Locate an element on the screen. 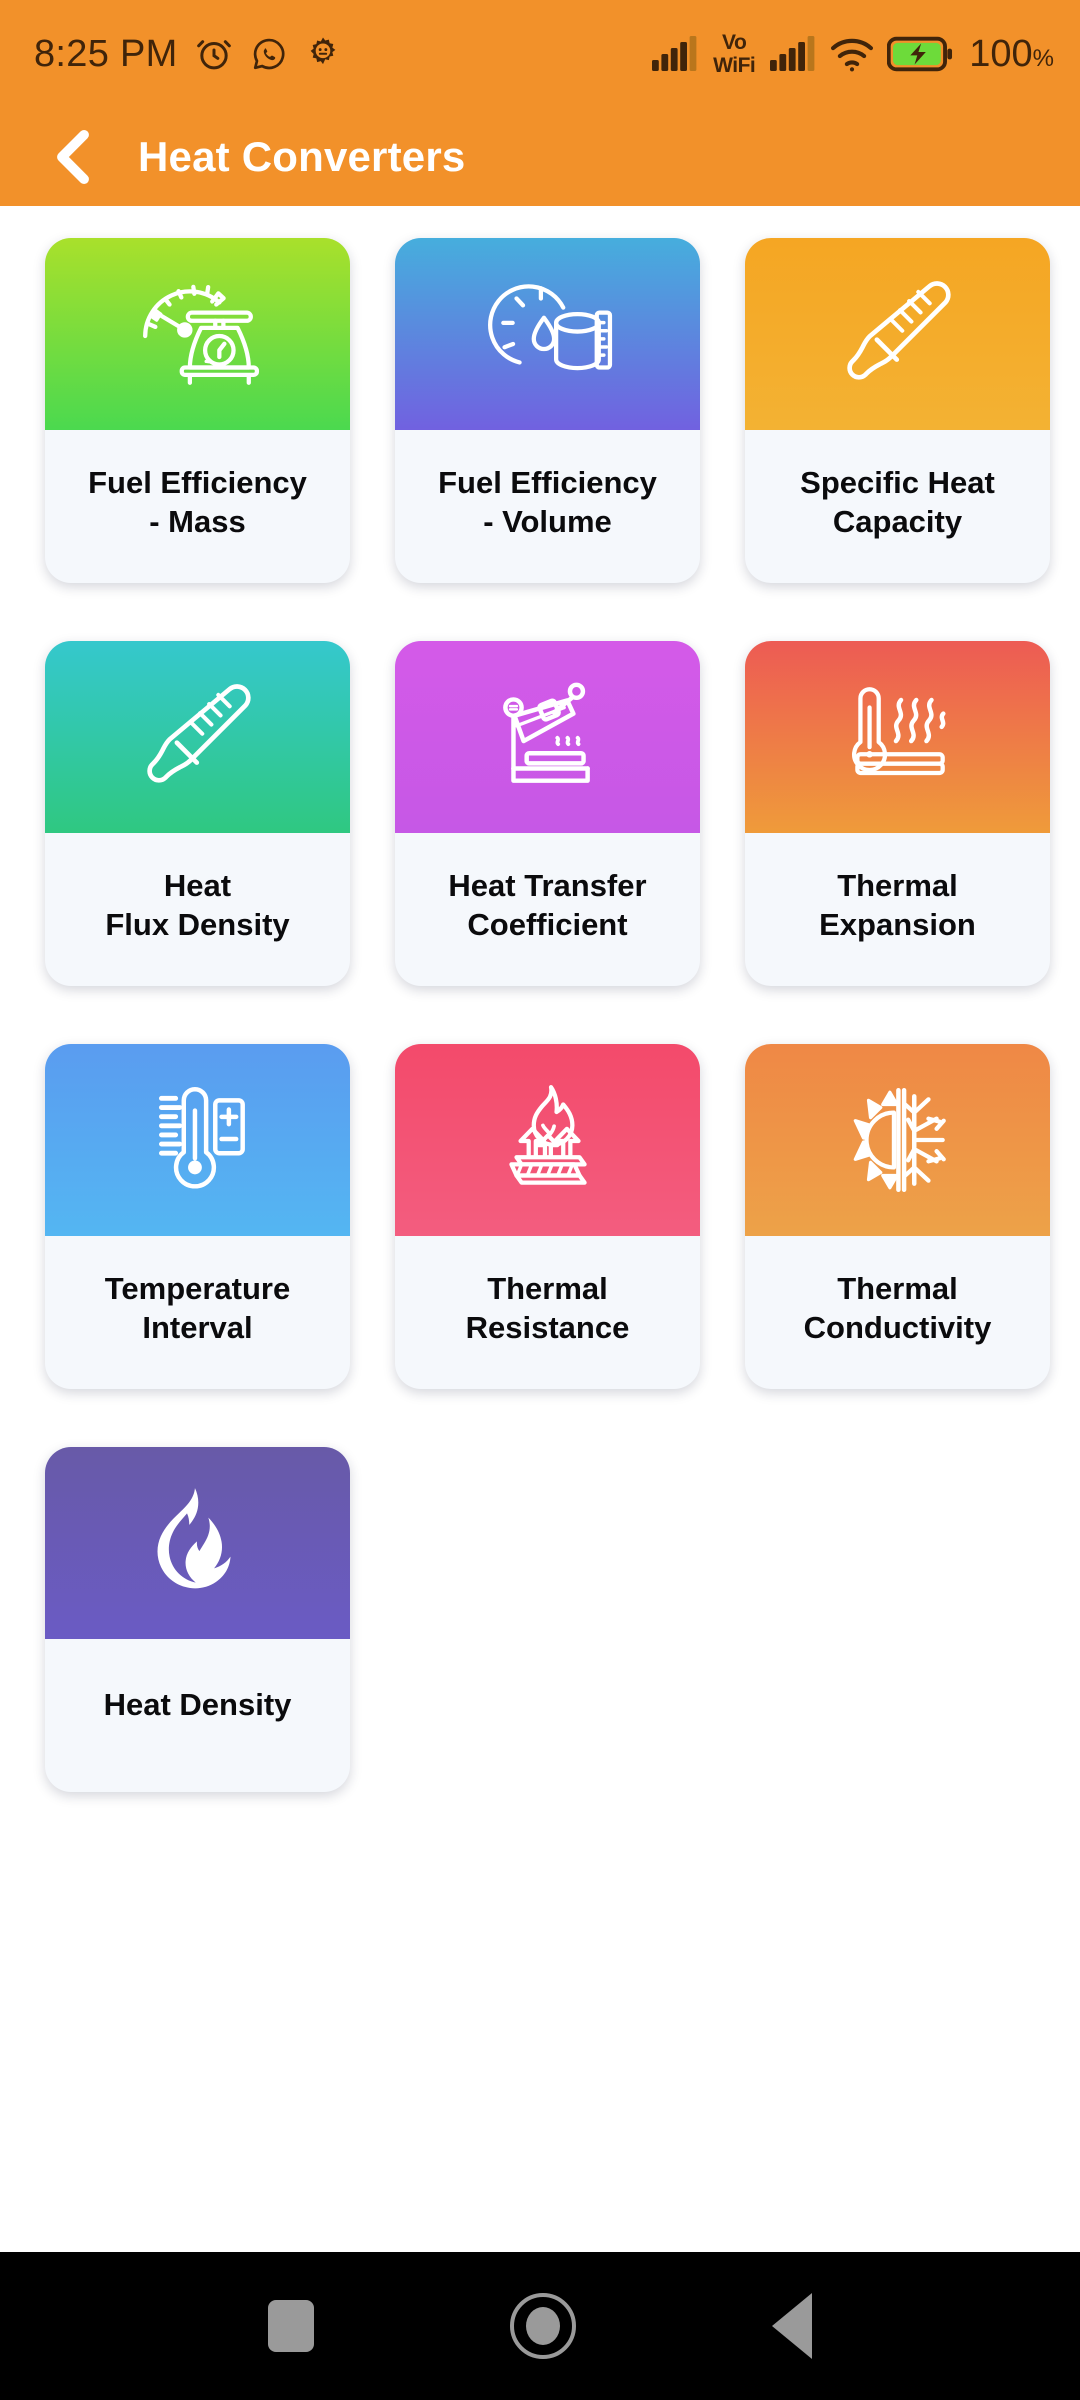 The height and width of the screenshot is (2400, 1080). card-heat-transfer-coefficient: Heat Transfer Coefficient is located at coordinates (547, 813).